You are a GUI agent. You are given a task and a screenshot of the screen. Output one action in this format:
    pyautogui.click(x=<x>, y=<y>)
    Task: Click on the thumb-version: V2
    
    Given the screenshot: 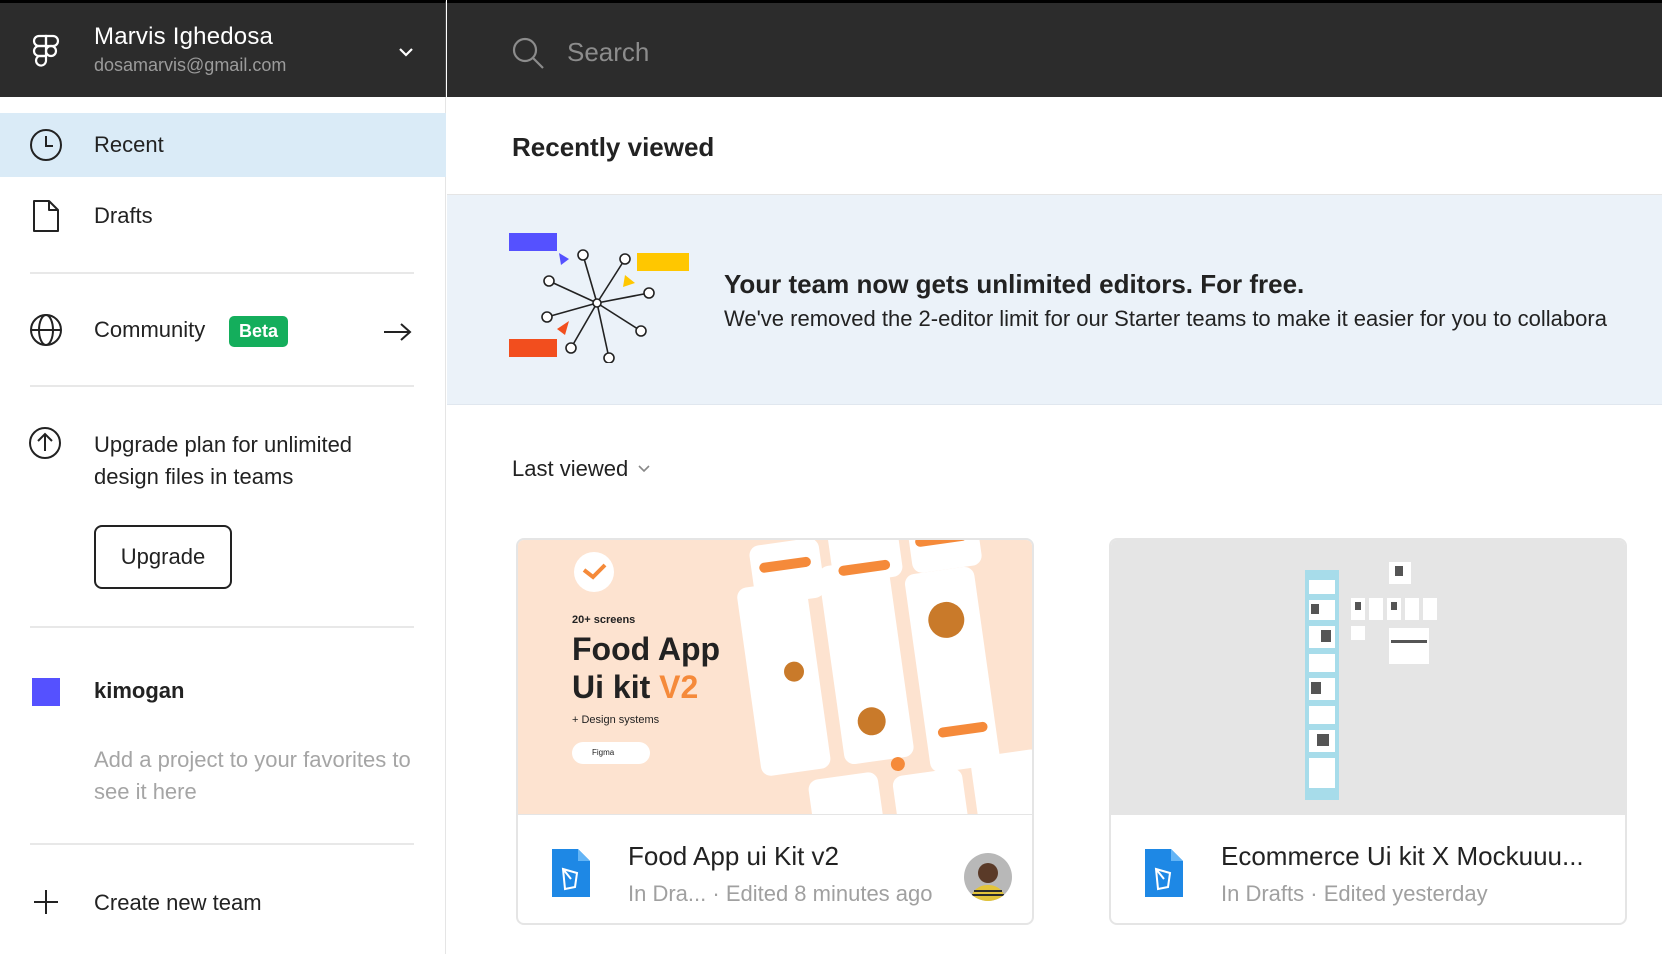 What is the action you would take?
    pyautogui.click(x=679, y=687)
    